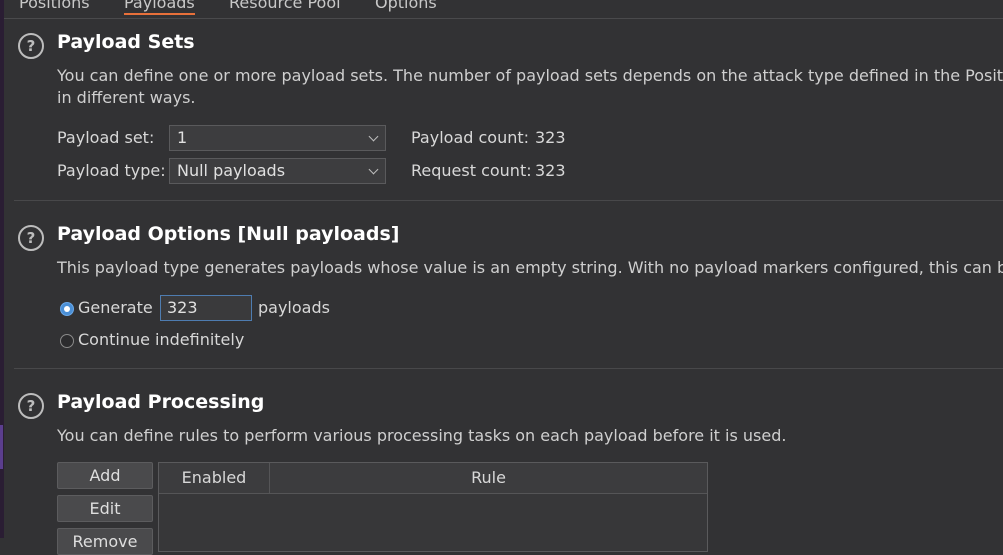  Describe the element at coordinates (488, 478) in the screenshot. I see `column-header-rule: Rule` at that location.